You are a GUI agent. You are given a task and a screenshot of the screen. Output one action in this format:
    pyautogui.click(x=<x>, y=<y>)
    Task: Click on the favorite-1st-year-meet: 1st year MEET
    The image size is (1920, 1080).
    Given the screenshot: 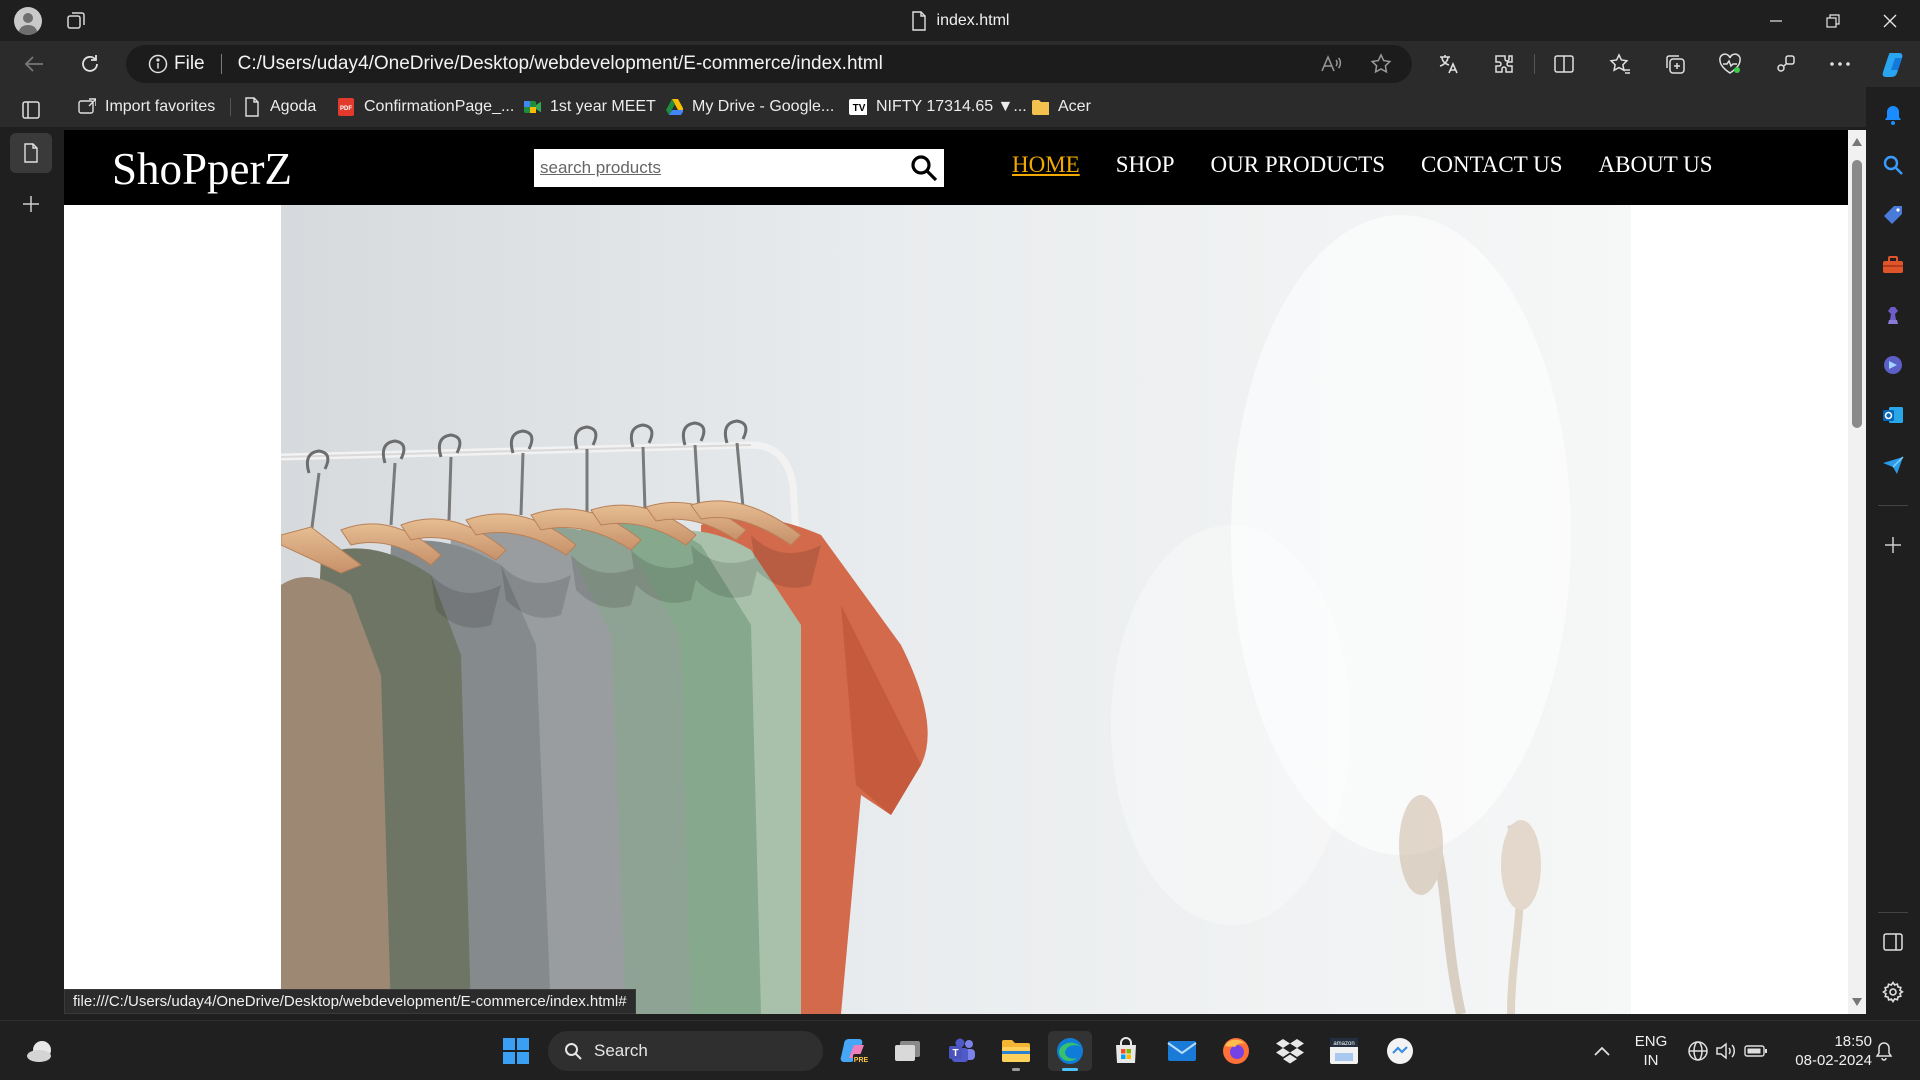 What is the action you would take?
    pyautogui.click(x=589, y=107)
    